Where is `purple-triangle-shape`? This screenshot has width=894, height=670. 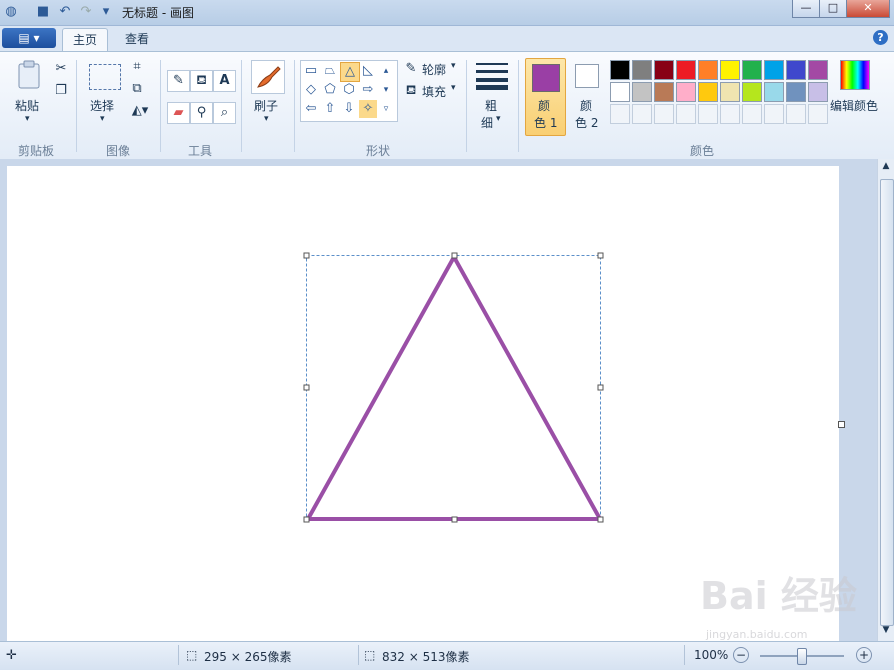 purple-triangle-shape is located at coordinates (454, 386).